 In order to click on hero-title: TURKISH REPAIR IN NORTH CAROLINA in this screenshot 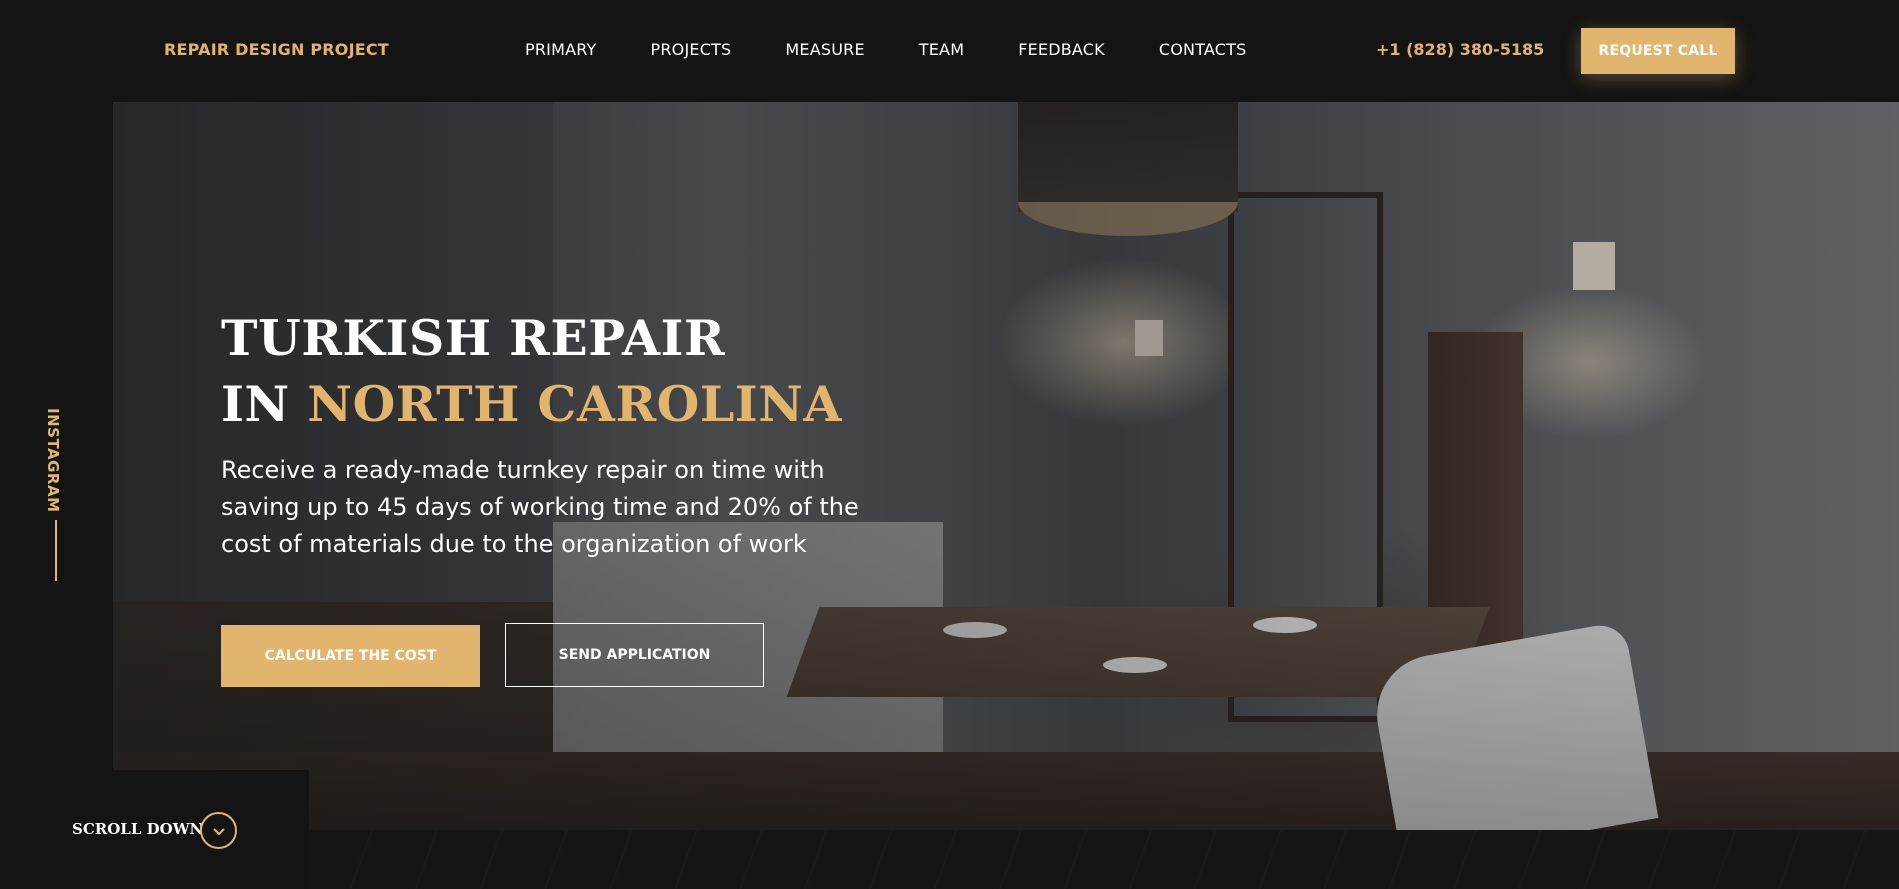, I will do `click(531, 371)`.